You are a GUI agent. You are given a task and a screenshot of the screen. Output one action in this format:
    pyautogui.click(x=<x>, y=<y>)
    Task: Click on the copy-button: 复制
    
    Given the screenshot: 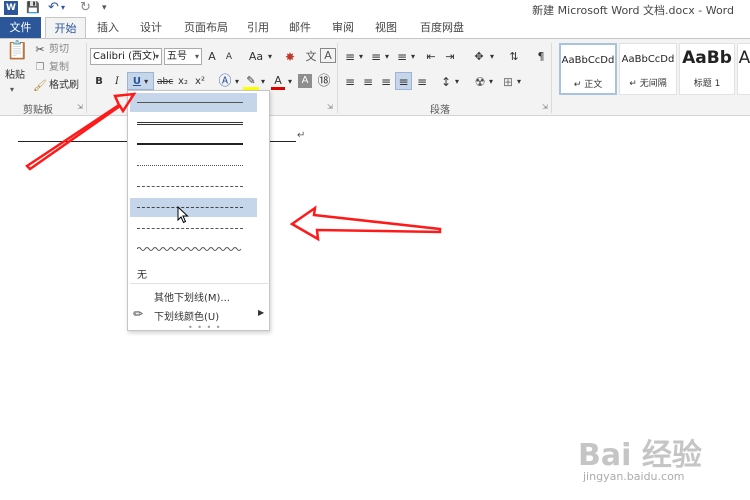 What is the action you would take?
    pyautogui.click(x=59, y=68)
    